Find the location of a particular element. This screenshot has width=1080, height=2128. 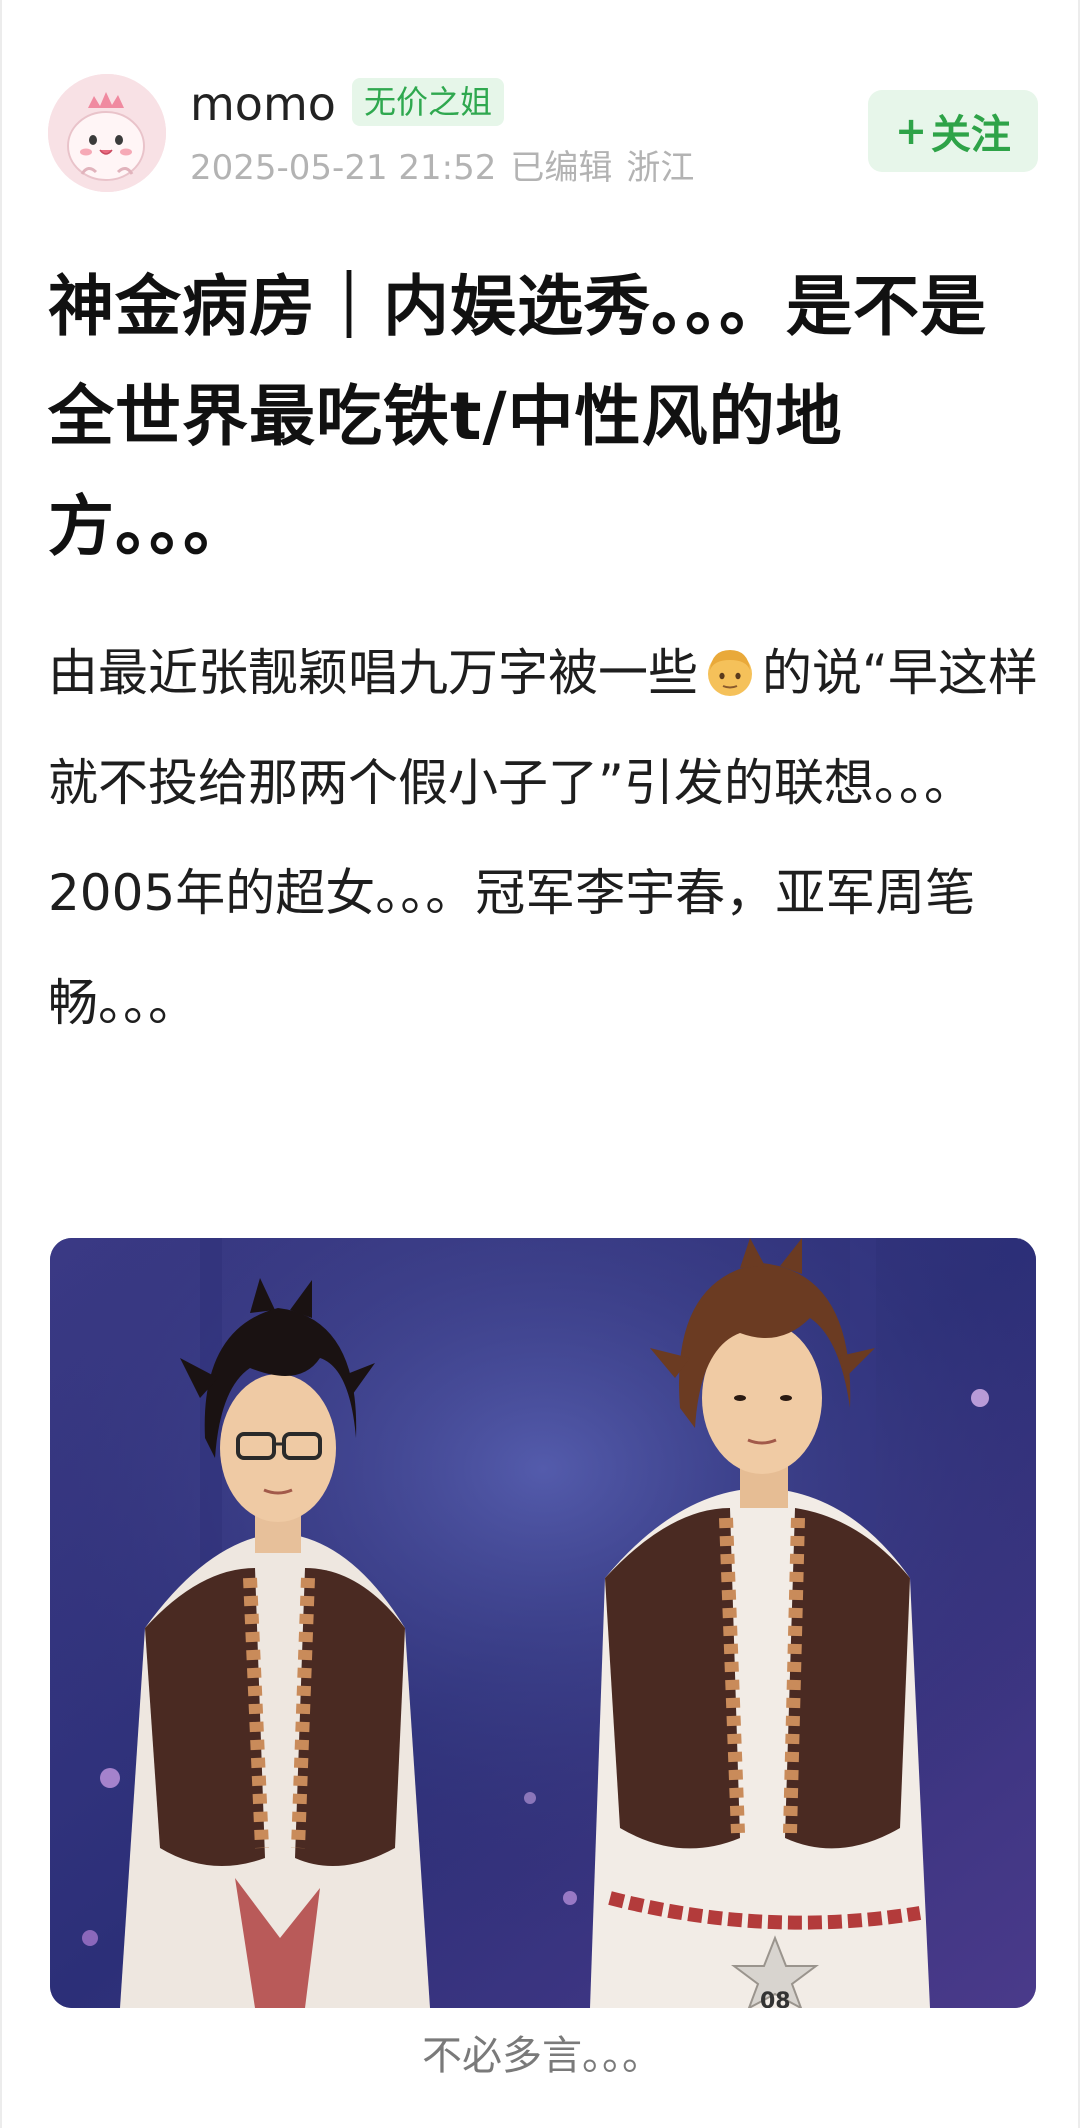

body-paragraph-2: 2005年的超女。。。冠军李宇春，亚军周笔畅。。。 is located at coordinates (512, 948).